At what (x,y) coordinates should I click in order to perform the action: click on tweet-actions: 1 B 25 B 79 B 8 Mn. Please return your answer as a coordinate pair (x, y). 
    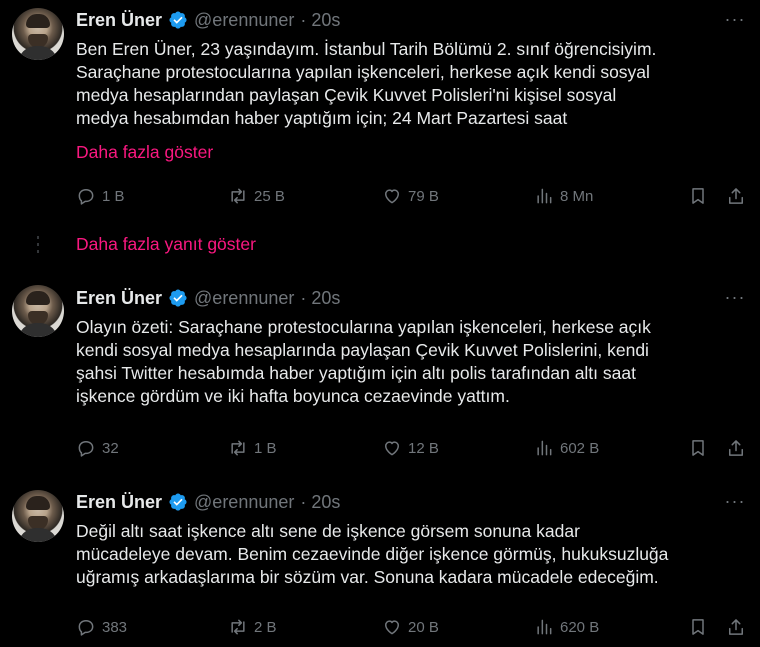
    Looking at the image, I should click on (414, 196).